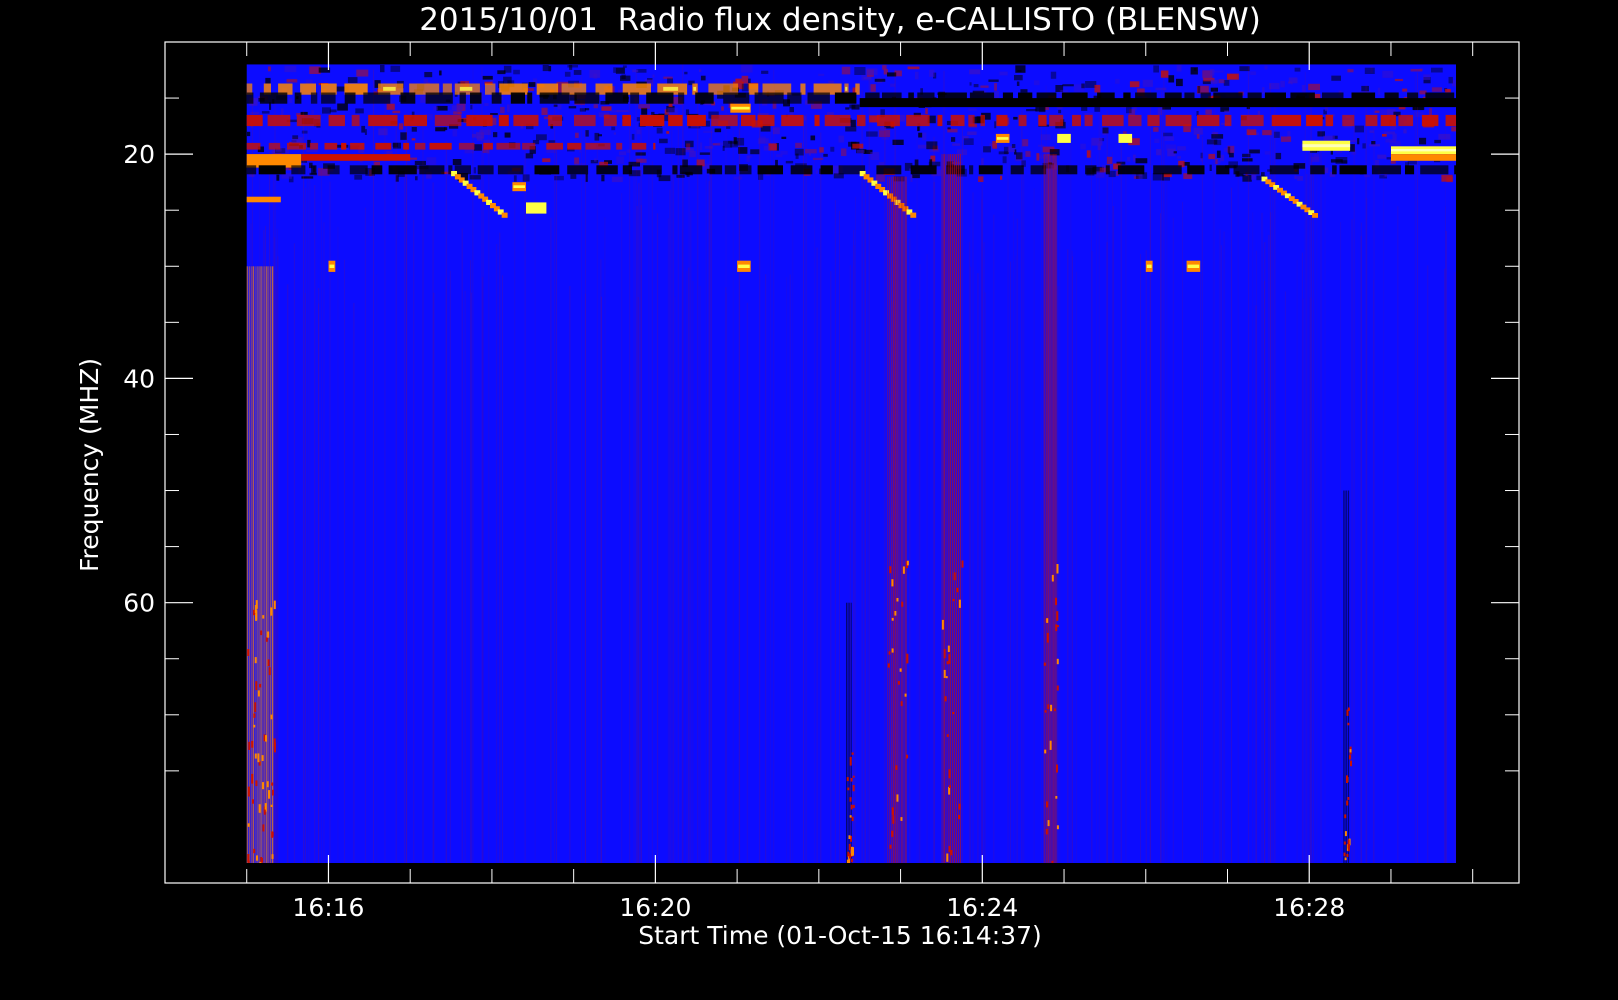 This screenshot has width=1618, height=1000. I want to click on feature-band-0-core, so click(671, 88).